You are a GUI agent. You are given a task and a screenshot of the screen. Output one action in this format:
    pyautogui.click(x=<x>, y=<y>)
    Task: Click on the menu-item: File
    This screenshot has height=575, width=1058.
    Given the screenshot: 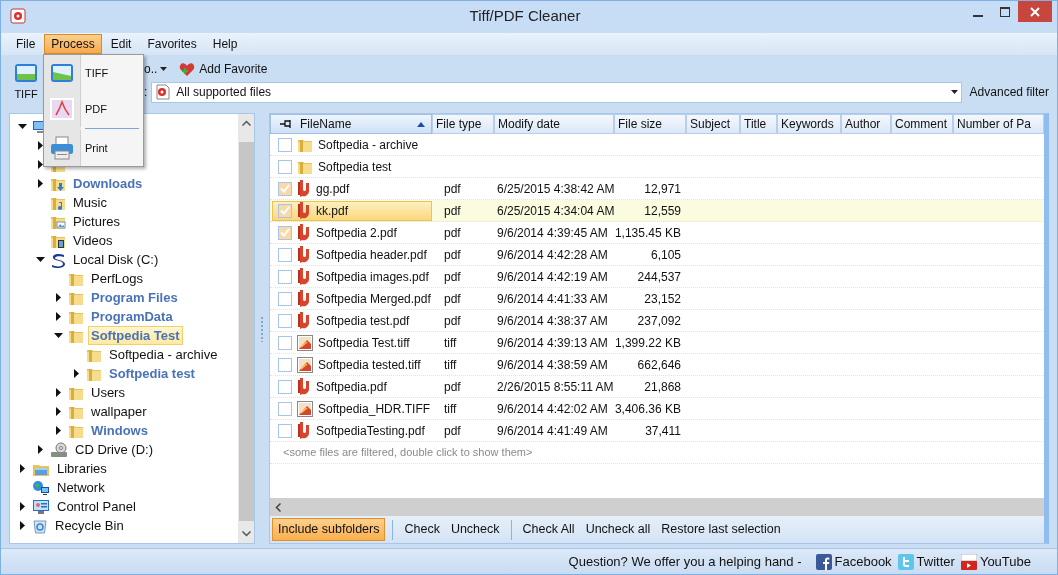 What is the action you would take?
    pyautogui.click(x=26, y=44)
    